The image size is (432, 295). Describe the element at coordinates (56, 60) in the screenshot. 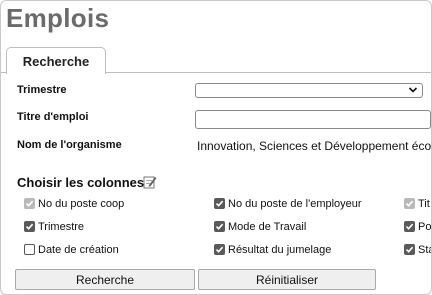

I see `tab-recherche: Recherche` at that location.